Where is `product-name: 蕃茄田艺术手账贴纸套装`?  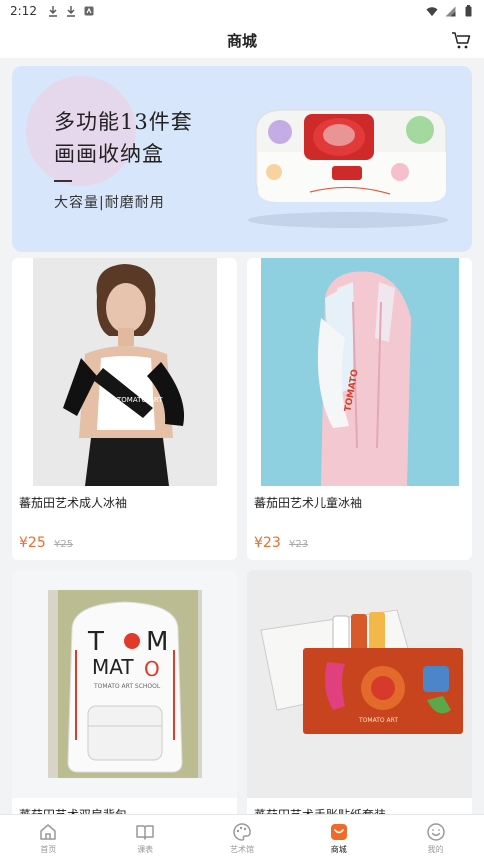 product-name: 蕃茄田艺术手账贴纸套装 is located at coordinates (320, 810).